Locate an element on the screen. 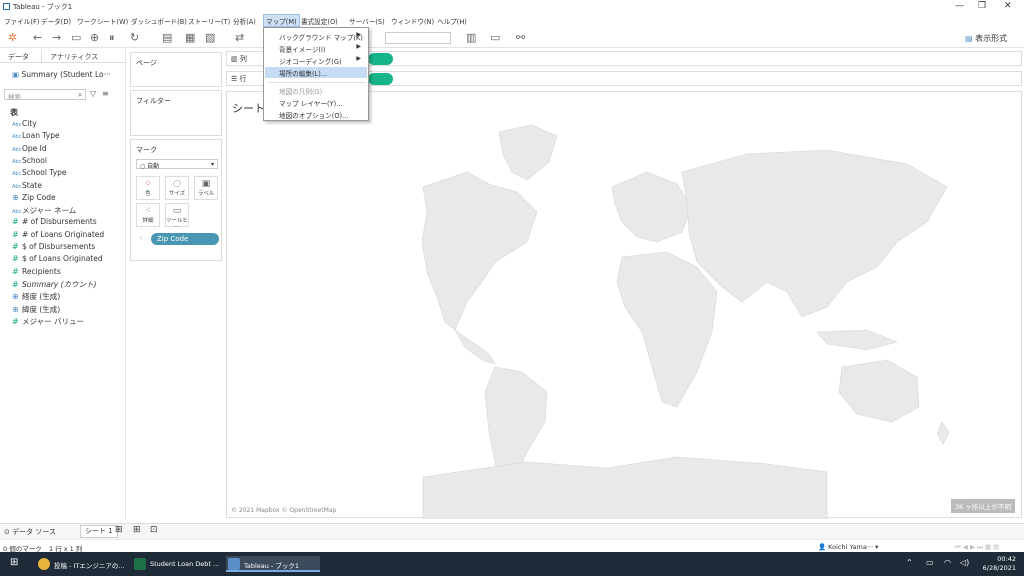 The width and height of the screenshot is (1024, 576). rows-icon: ☰ is located at coordinates (235, 79).